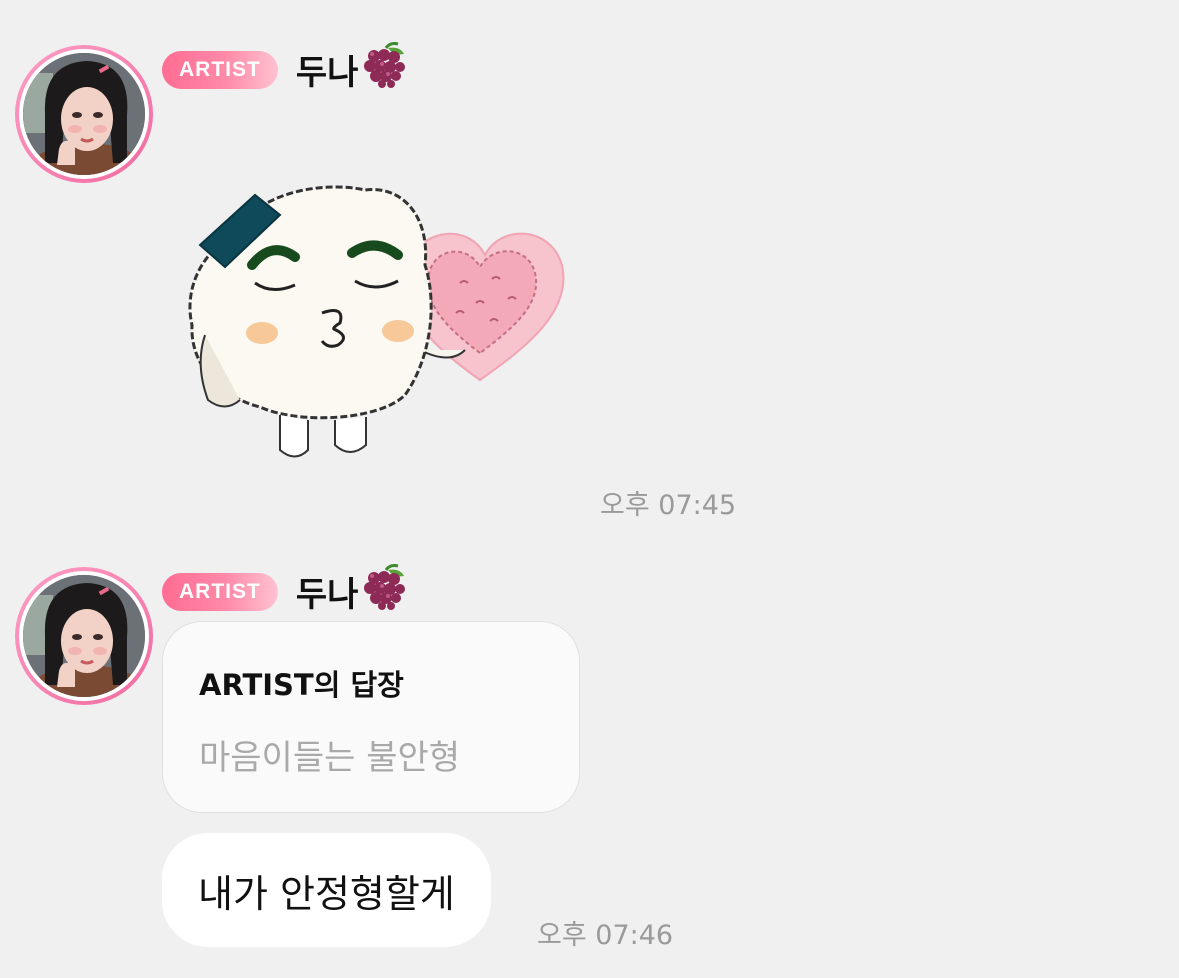  I want to click on avatar, so click(84, 636).